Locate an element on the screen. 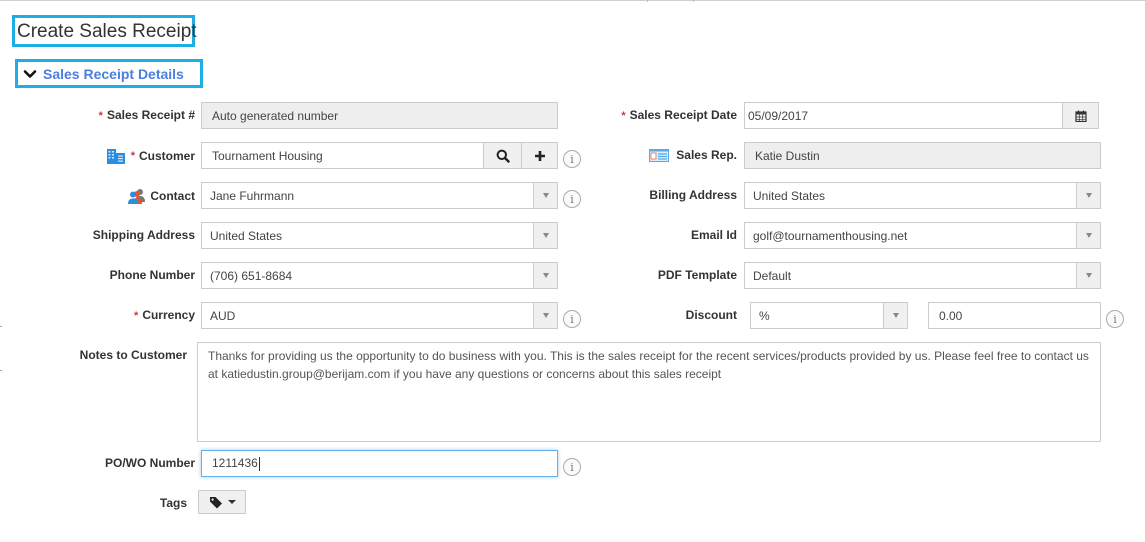  discount-amount-input: 0.00 is located at coordinates (1014, 315).